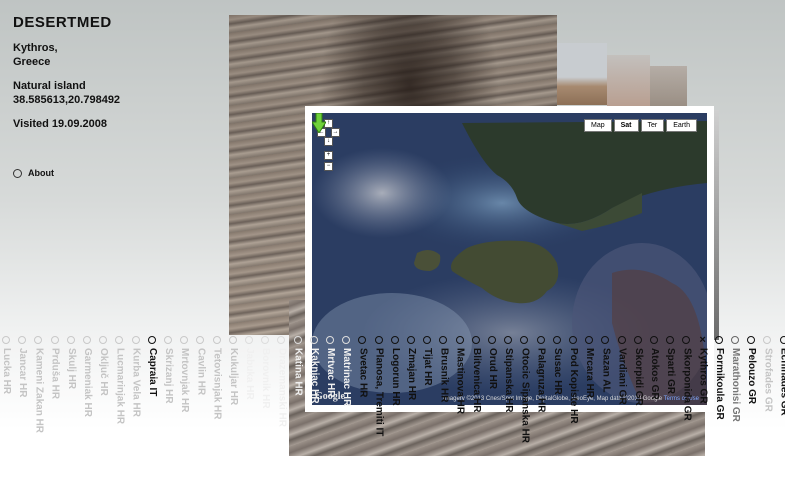 This screenshot has height=500, width=785. What do you see at coordinates (671, 371) in the screenshot?
I see `location-name: Sparti GR` at bounding box center [671, 371].